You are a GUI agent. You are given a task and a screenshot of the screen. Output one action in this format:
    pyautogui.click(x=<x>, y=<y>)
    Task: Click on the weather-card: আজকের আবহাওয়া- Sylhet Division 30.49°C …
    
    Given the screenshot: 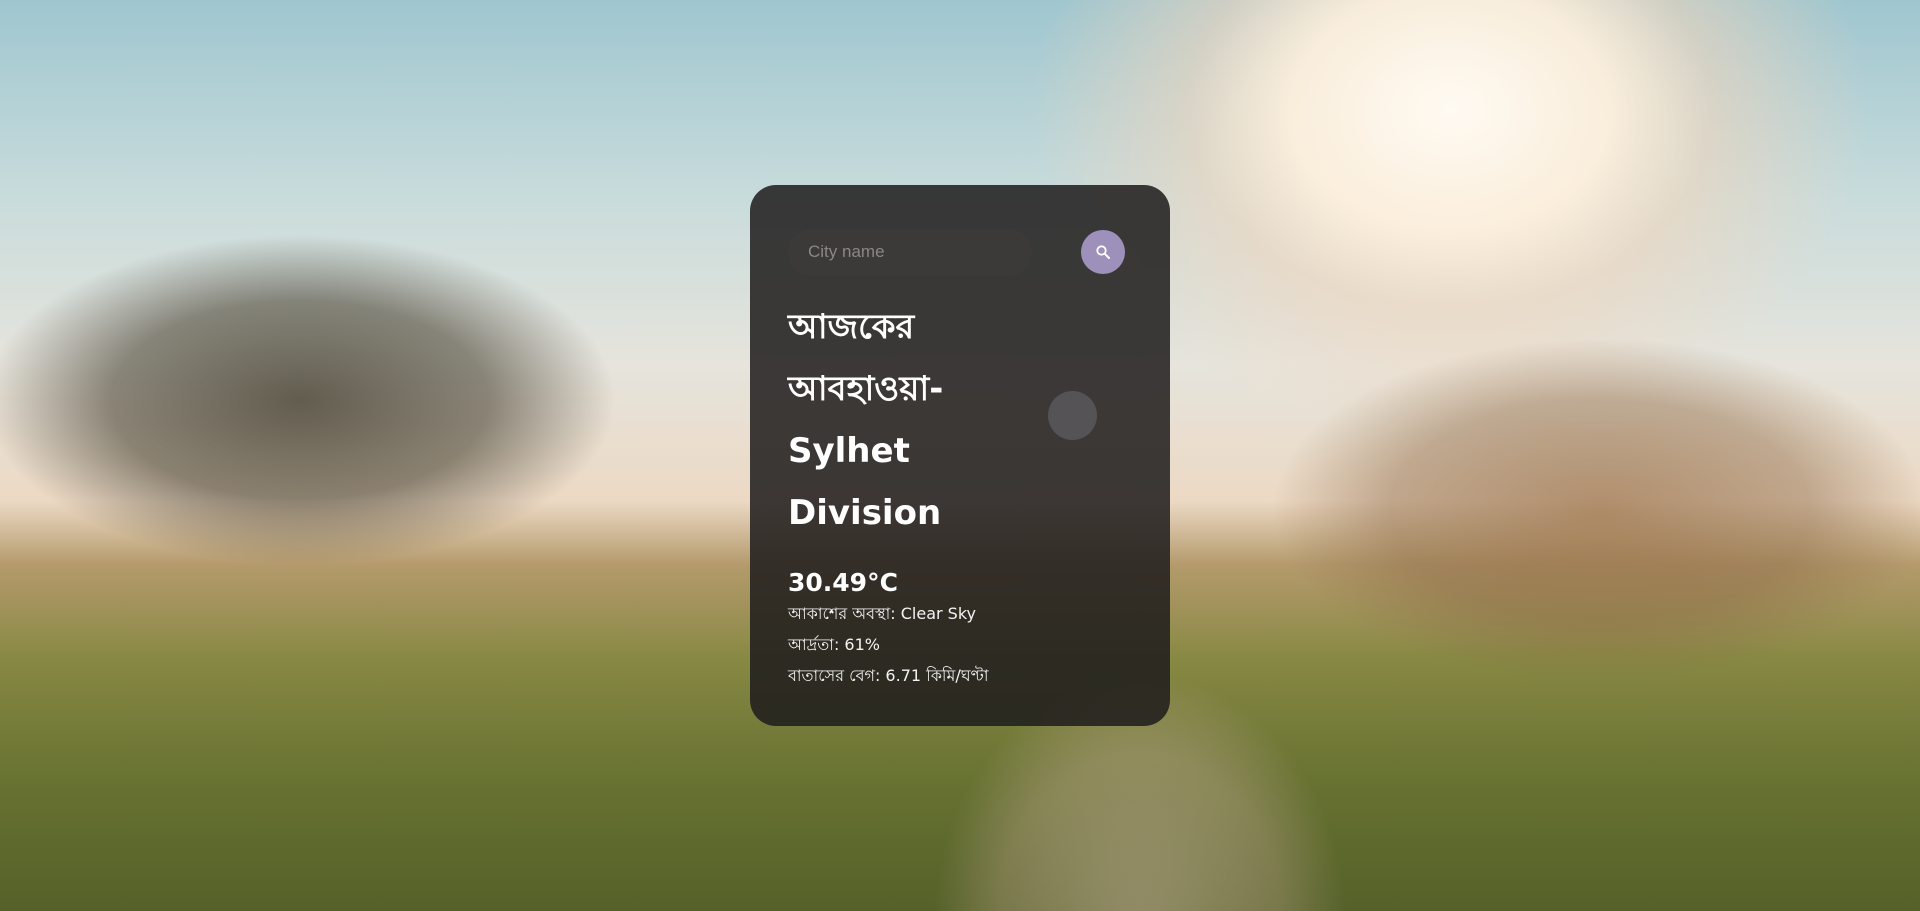 What is the action you would take?
    pyautogui.click(x=960, y=455)
    